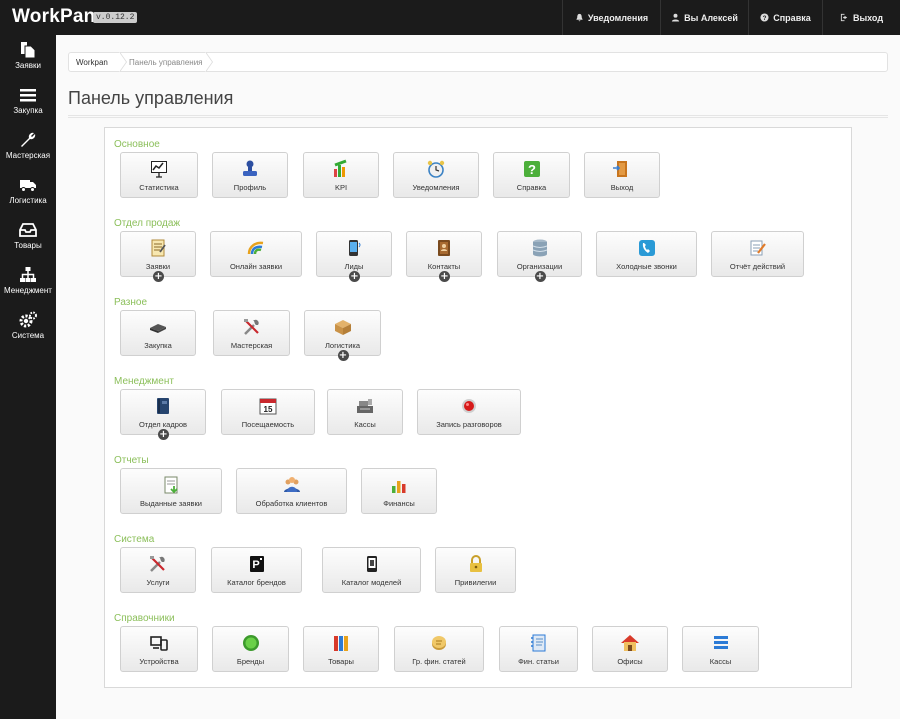 The image size is (900, 719). Describe the element at coordinates (28, 186) in the screenshot. I see `truck-icon` at that location.